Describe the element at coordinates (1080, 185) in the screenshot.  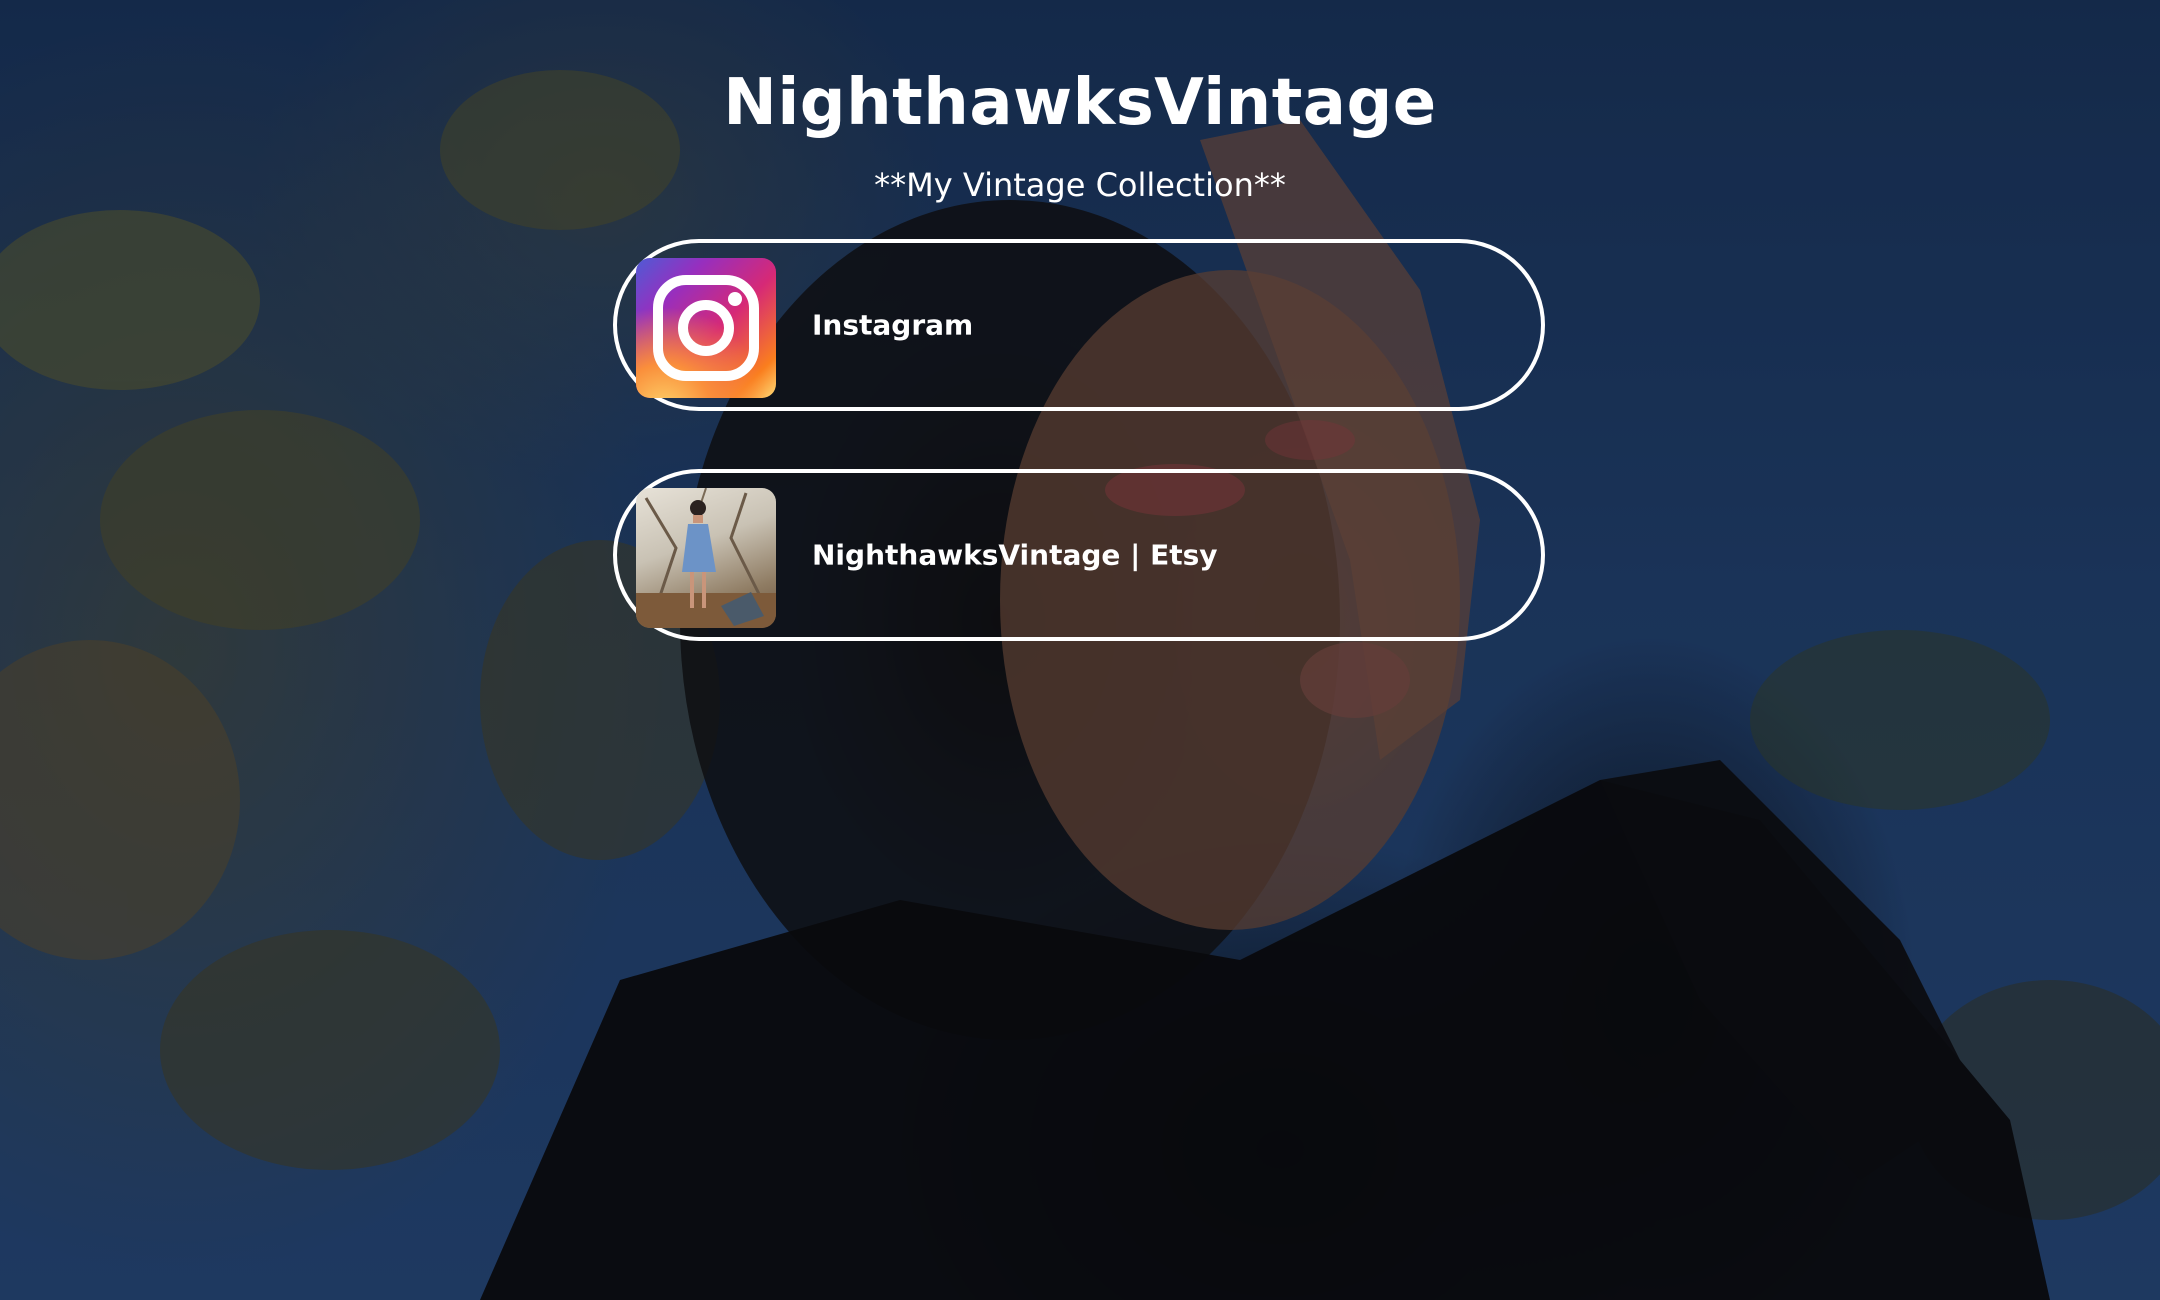
I see `page-subtitle: **My Vintage Collection**` at that location.